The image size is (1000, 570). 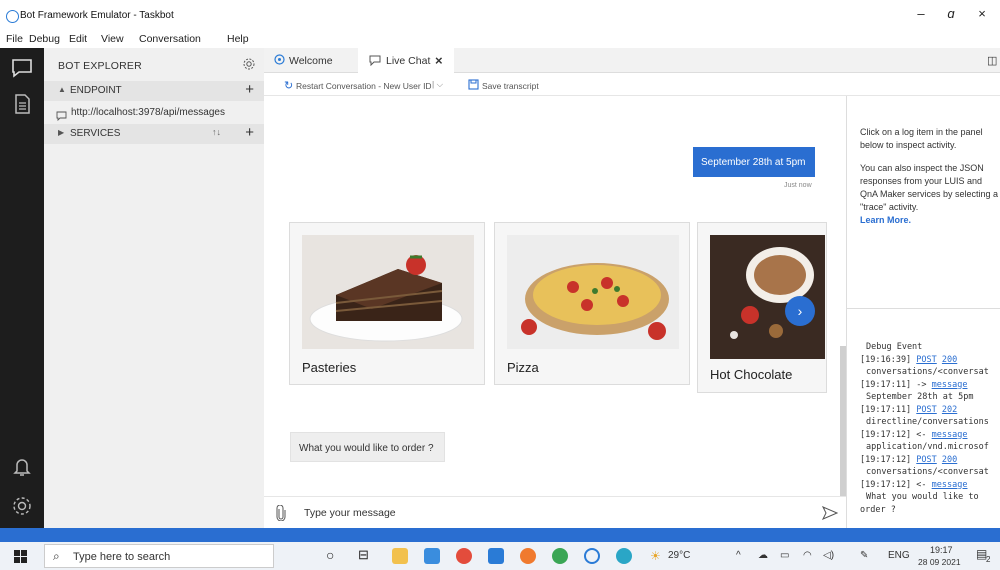 What do you see at coordinates (921, 13) in the screenshot?
I see `minimize-button: –` at bounding box center [921, 13].